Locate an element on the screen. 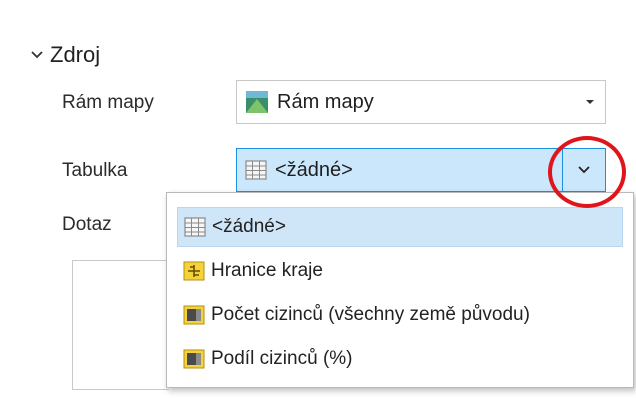 Image resolution: width=636 pixels, height=398 pixels. polygon-layer-icon is located at coordinates (194, 271).